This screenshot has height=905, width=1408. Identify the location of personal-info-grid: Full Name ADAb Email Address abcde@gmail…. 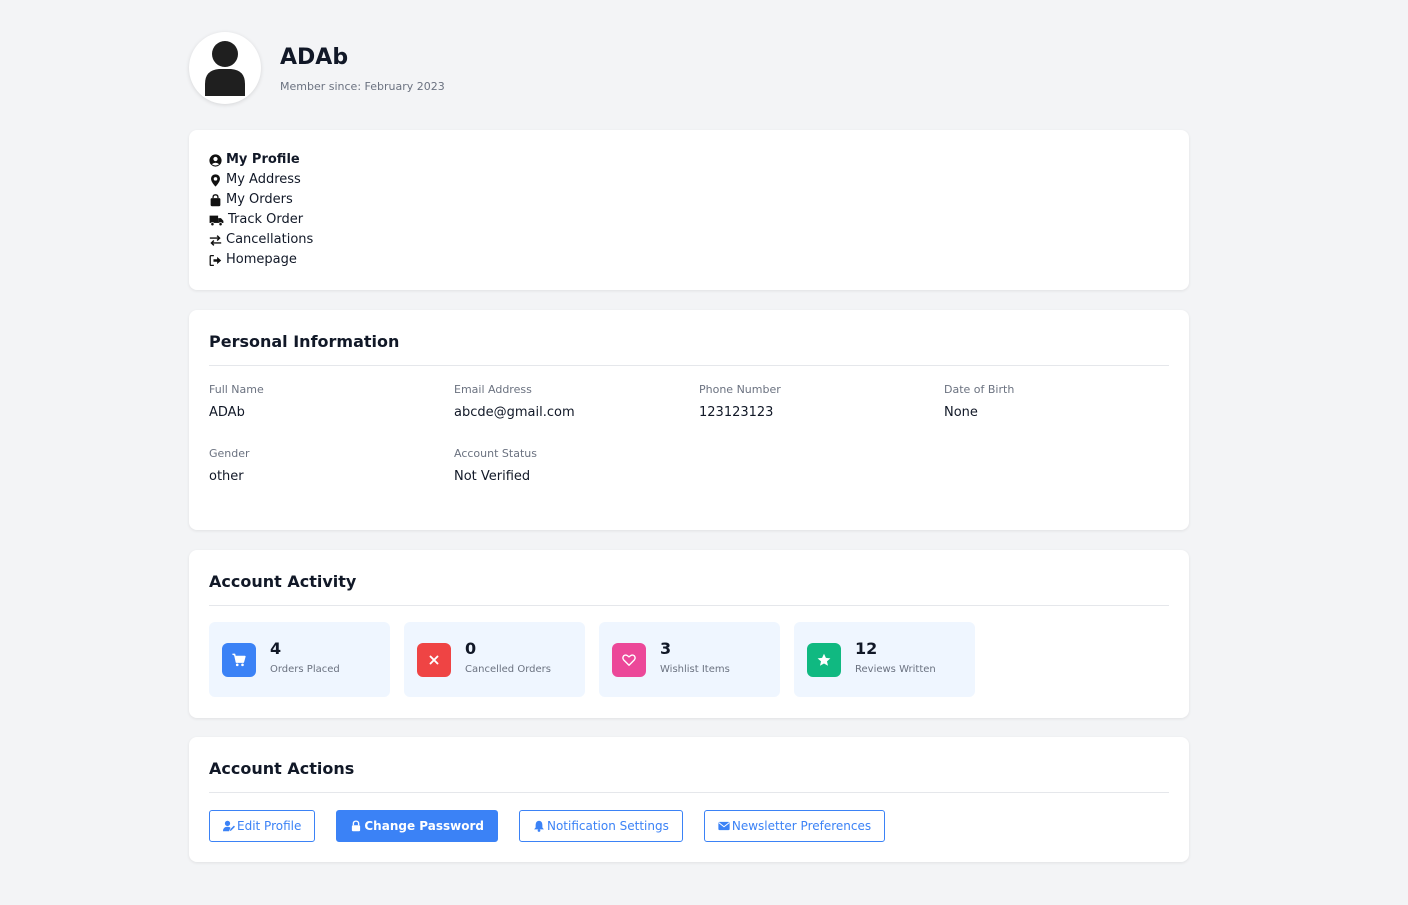
(689, 434).